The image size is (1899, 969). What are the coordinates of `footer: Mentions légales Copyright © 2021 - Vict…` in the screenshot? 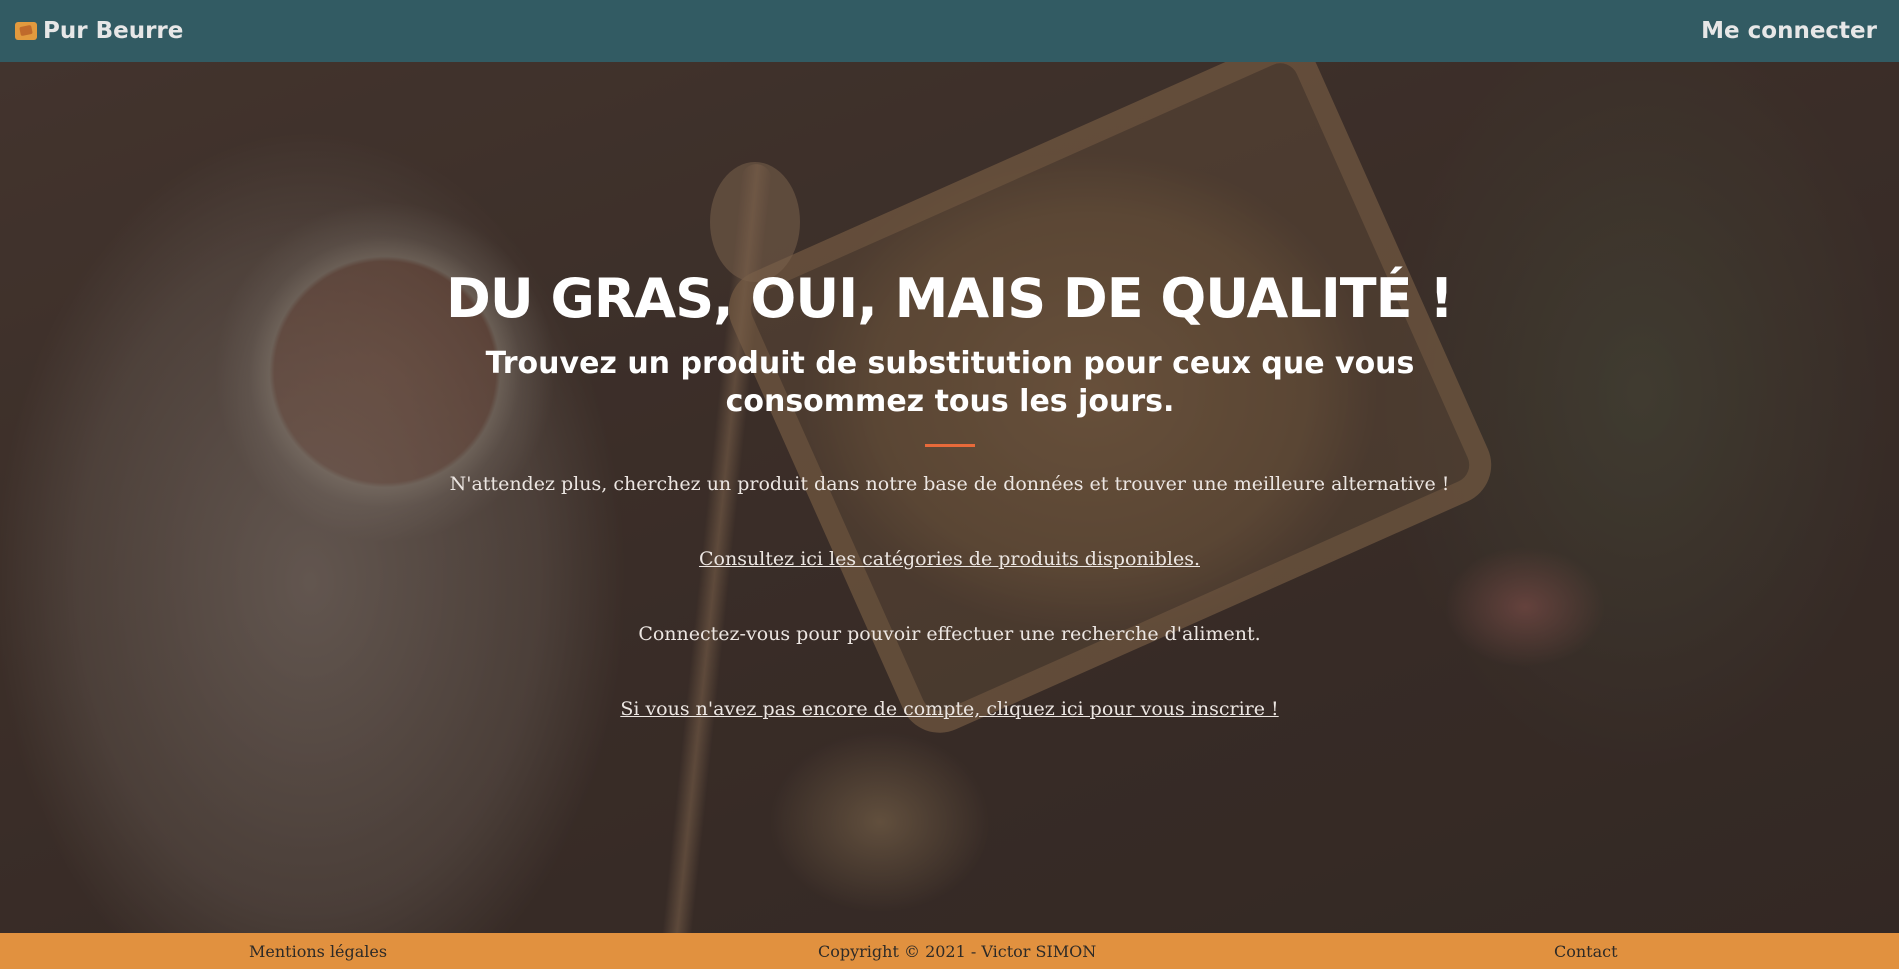 It's located at (949, 951).